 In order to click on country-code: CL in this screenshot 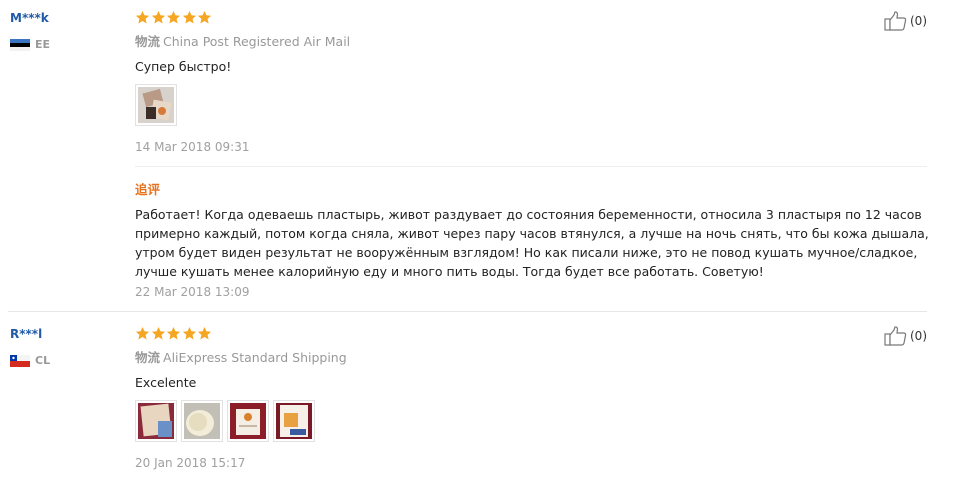, I will do `click(43, 360)`.